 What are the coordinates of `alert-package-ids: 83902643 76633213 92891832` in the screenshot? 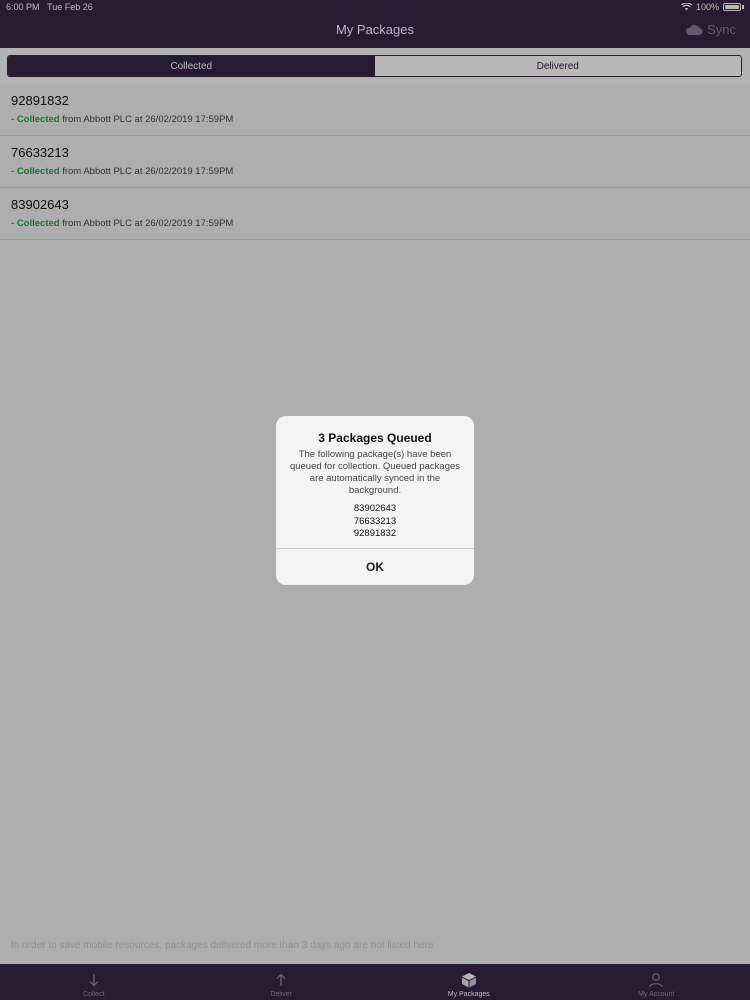 It's located at (375, 522).